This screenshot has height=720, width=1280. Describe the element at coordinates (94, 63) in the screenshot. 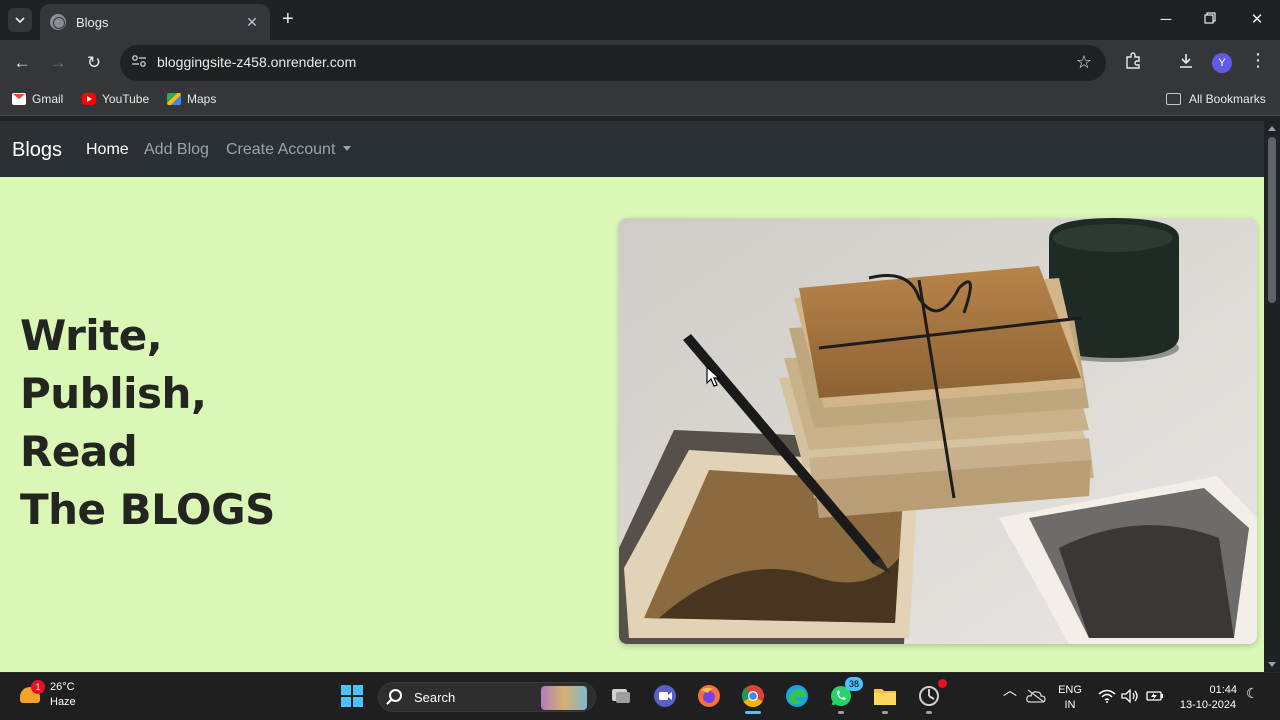

I see `reload-icon: ↻` at that location.